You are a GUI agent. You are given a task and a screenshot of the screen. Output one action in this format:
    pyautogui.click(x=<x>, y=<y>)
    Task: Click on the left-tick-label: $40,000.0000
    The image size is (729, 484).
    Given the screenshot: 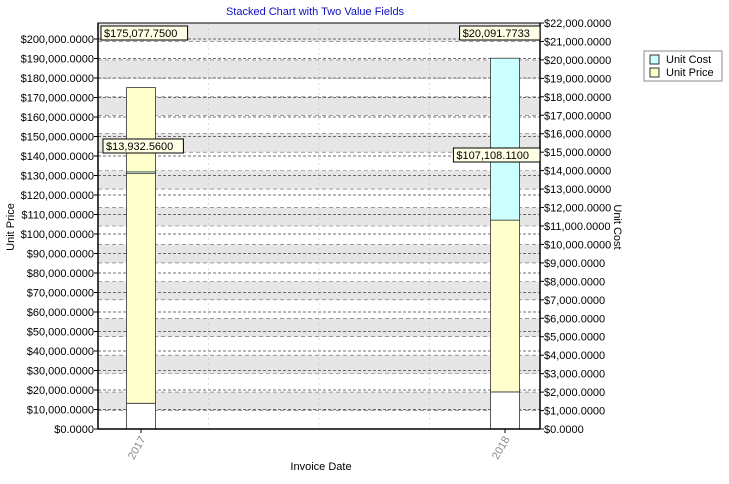 What is the action you would take?
    pyautogui.click(x=60, y=352)
    